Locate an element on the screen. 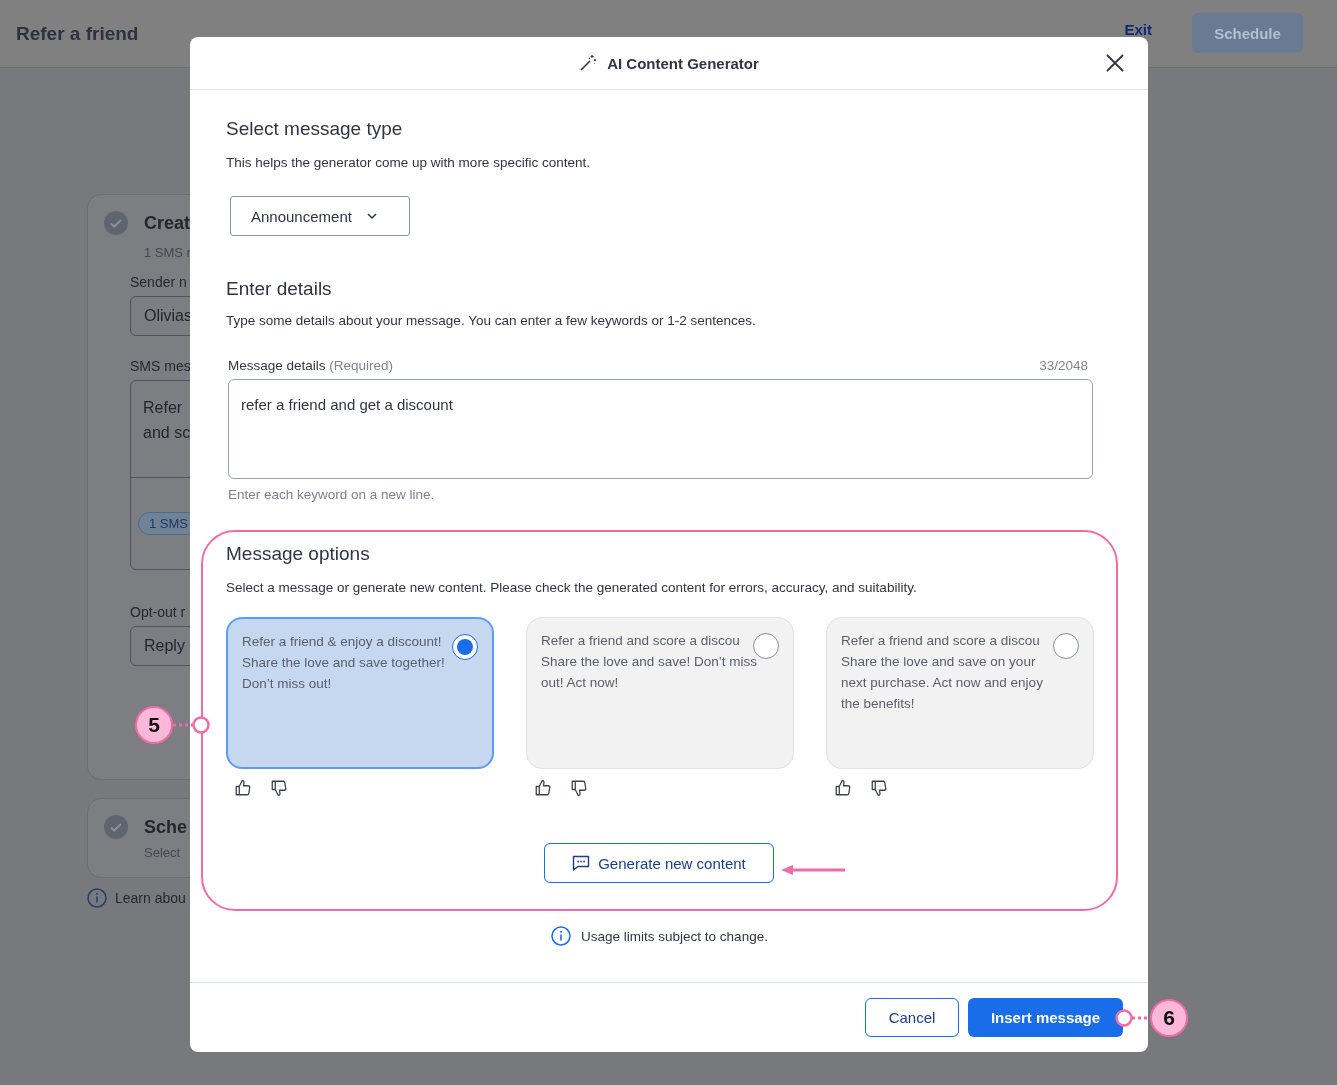 This screenshot has height=1085, width=1337. message-option-card: Refer a friend and score a discou Share the love and save! Don’t miss out! Act now! is located at coordinates (660, 693).